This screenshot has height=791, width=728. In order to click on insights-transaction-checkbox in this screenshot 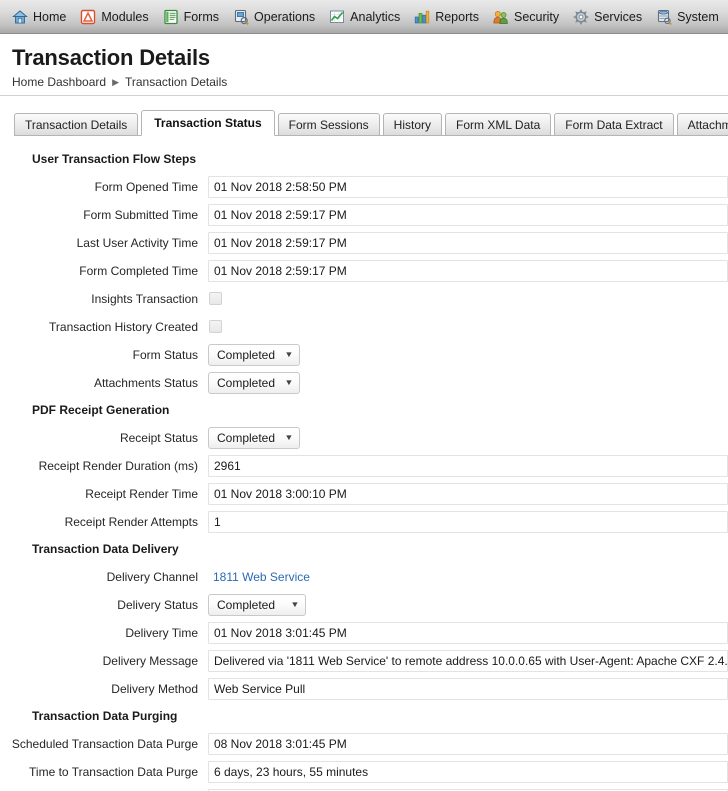, I will do `click(215, 299)`.